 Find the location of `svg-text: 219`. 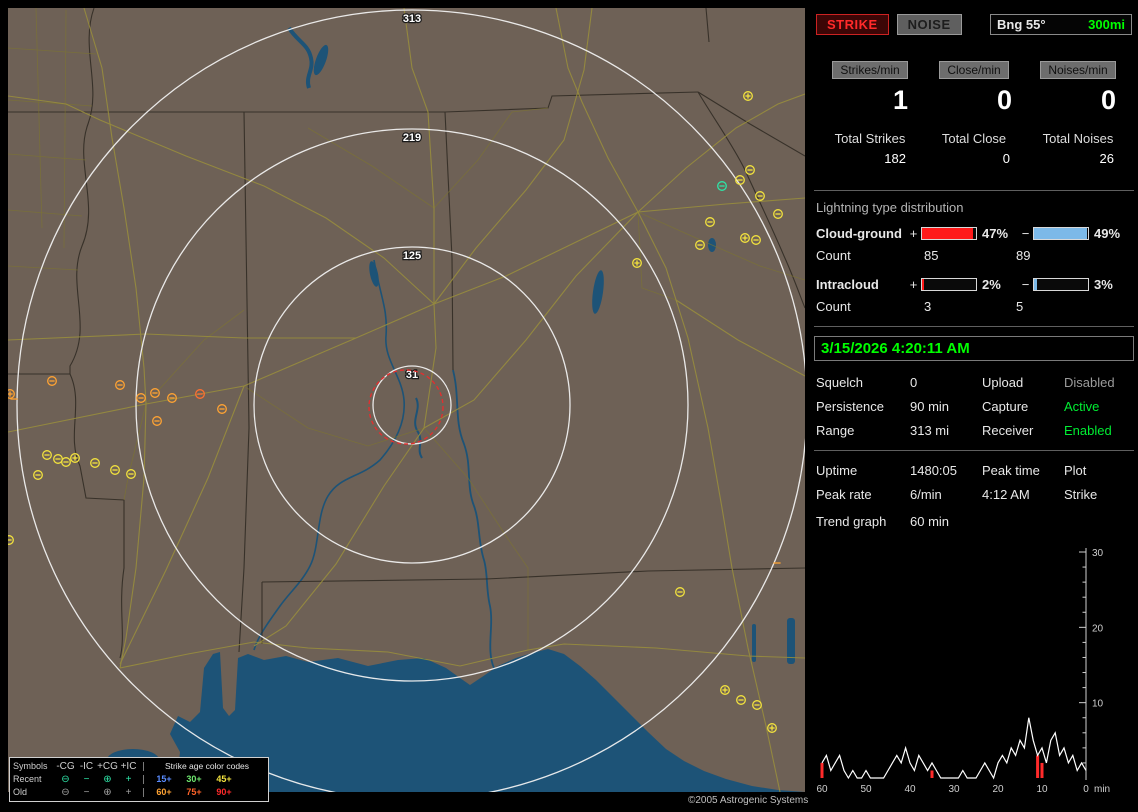

svg-text: 219 is located at coordinates (412, 138).